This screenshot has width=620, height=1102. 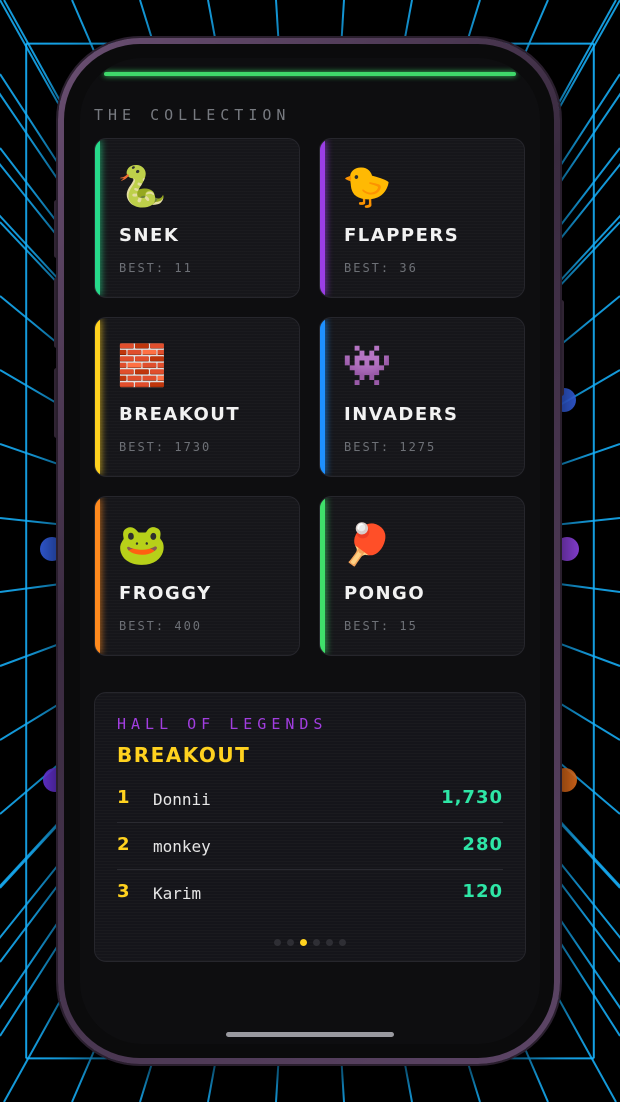 What do you see at coordinates (310, 800) in the screenshot?
I see `leaderboard-row: 1 Donnii 1,730` at bounding box center [310, 800].